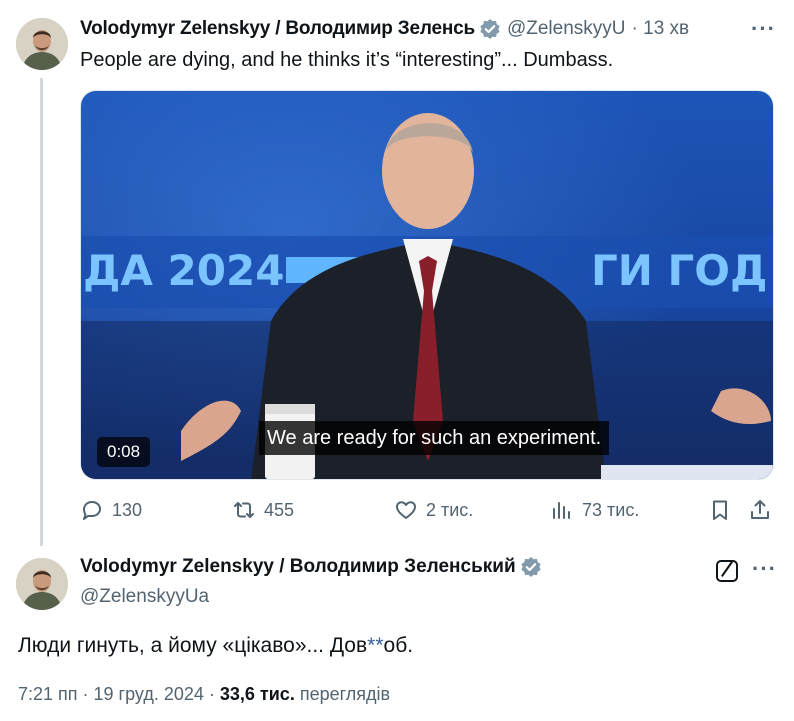 Image resolution: width=794 pixels, height=721 pixels. What do you see at coordinates (116, 694) in the screenshot?
I see `tweet-timestamp: 7:21 пп · 19 груд. 2024 ·` at bounding box center [116, 694].